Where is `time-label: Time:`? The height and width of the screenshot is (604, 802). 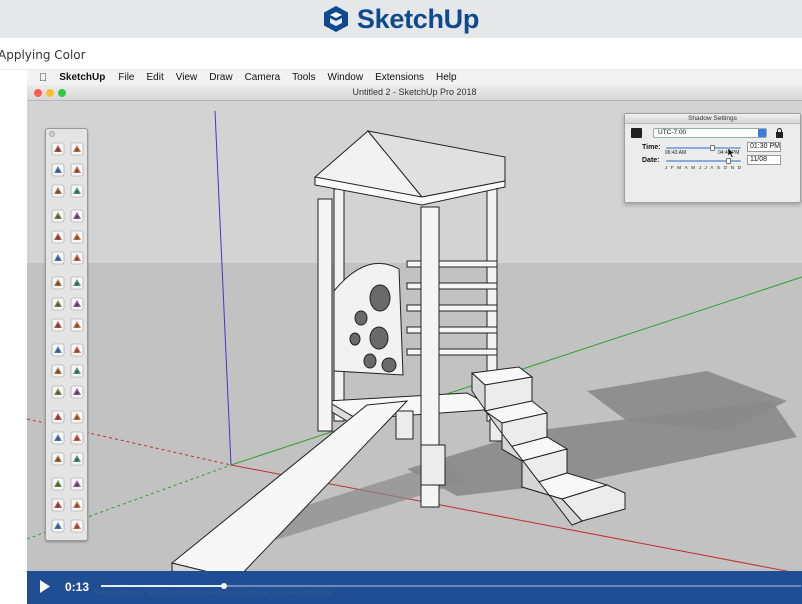
time-label: Time: is located at coordinates (651, 147).